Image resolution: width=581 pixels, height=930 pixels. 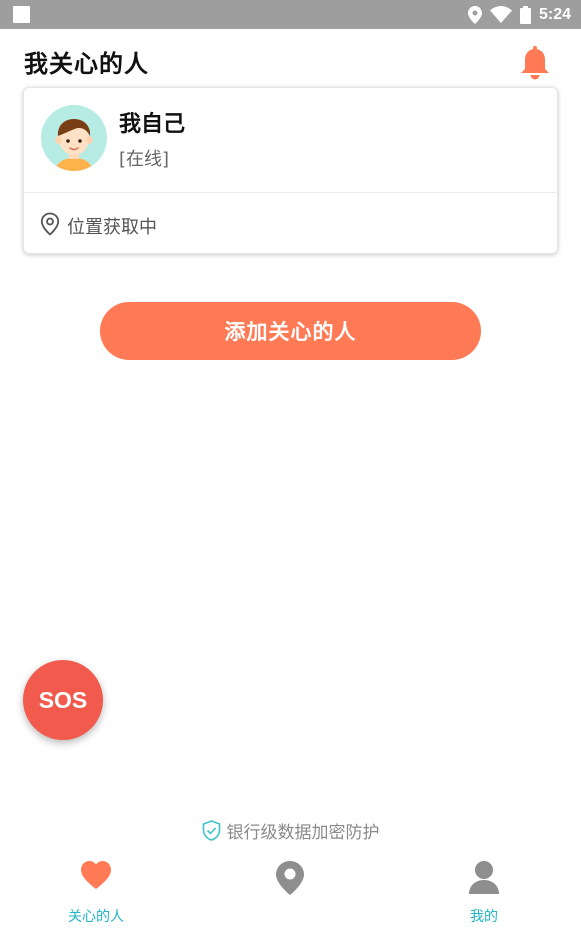 I want to click on add-person-button: 添加关心的人, so click(x=290, y=331).